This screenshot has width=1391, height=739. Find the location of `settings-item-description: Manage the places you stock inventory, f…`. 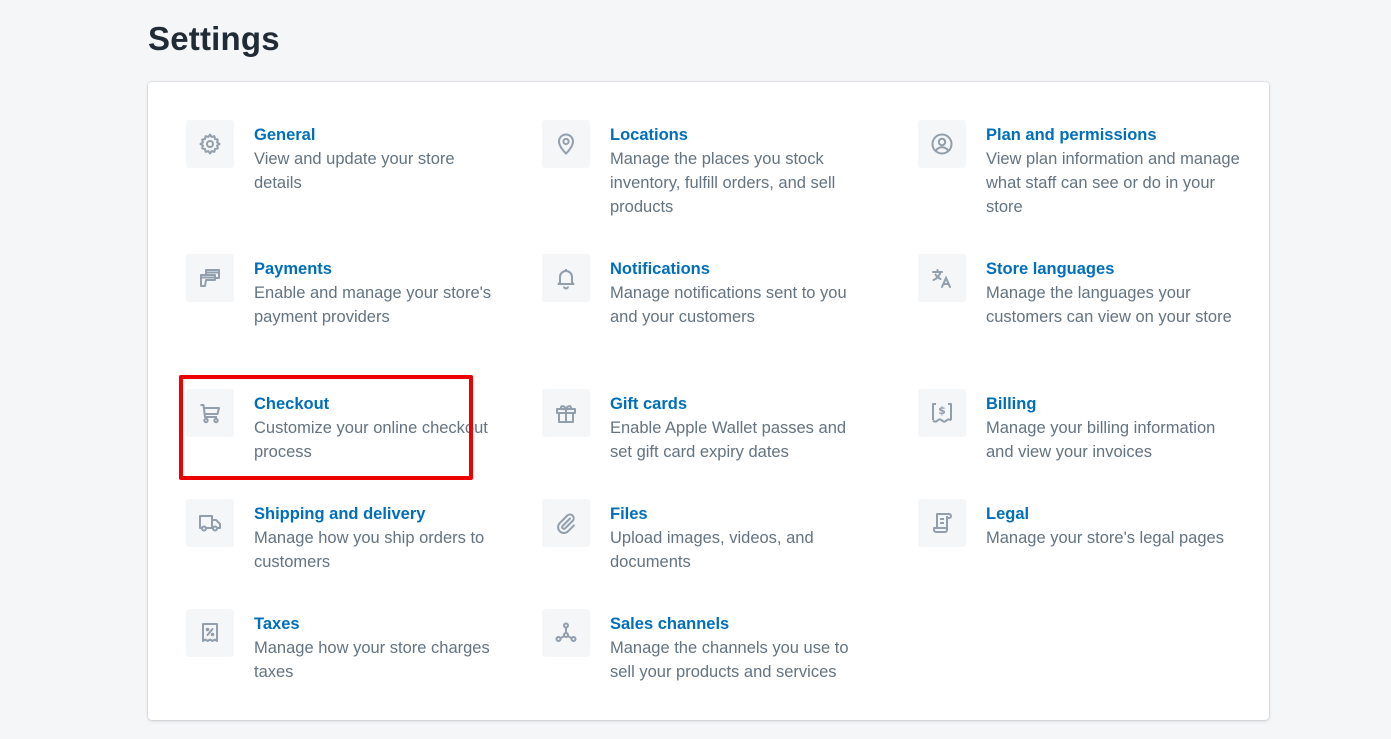

settings-item-description: Manage the places you stock inventory, f… is located at coordinates (723, 183).